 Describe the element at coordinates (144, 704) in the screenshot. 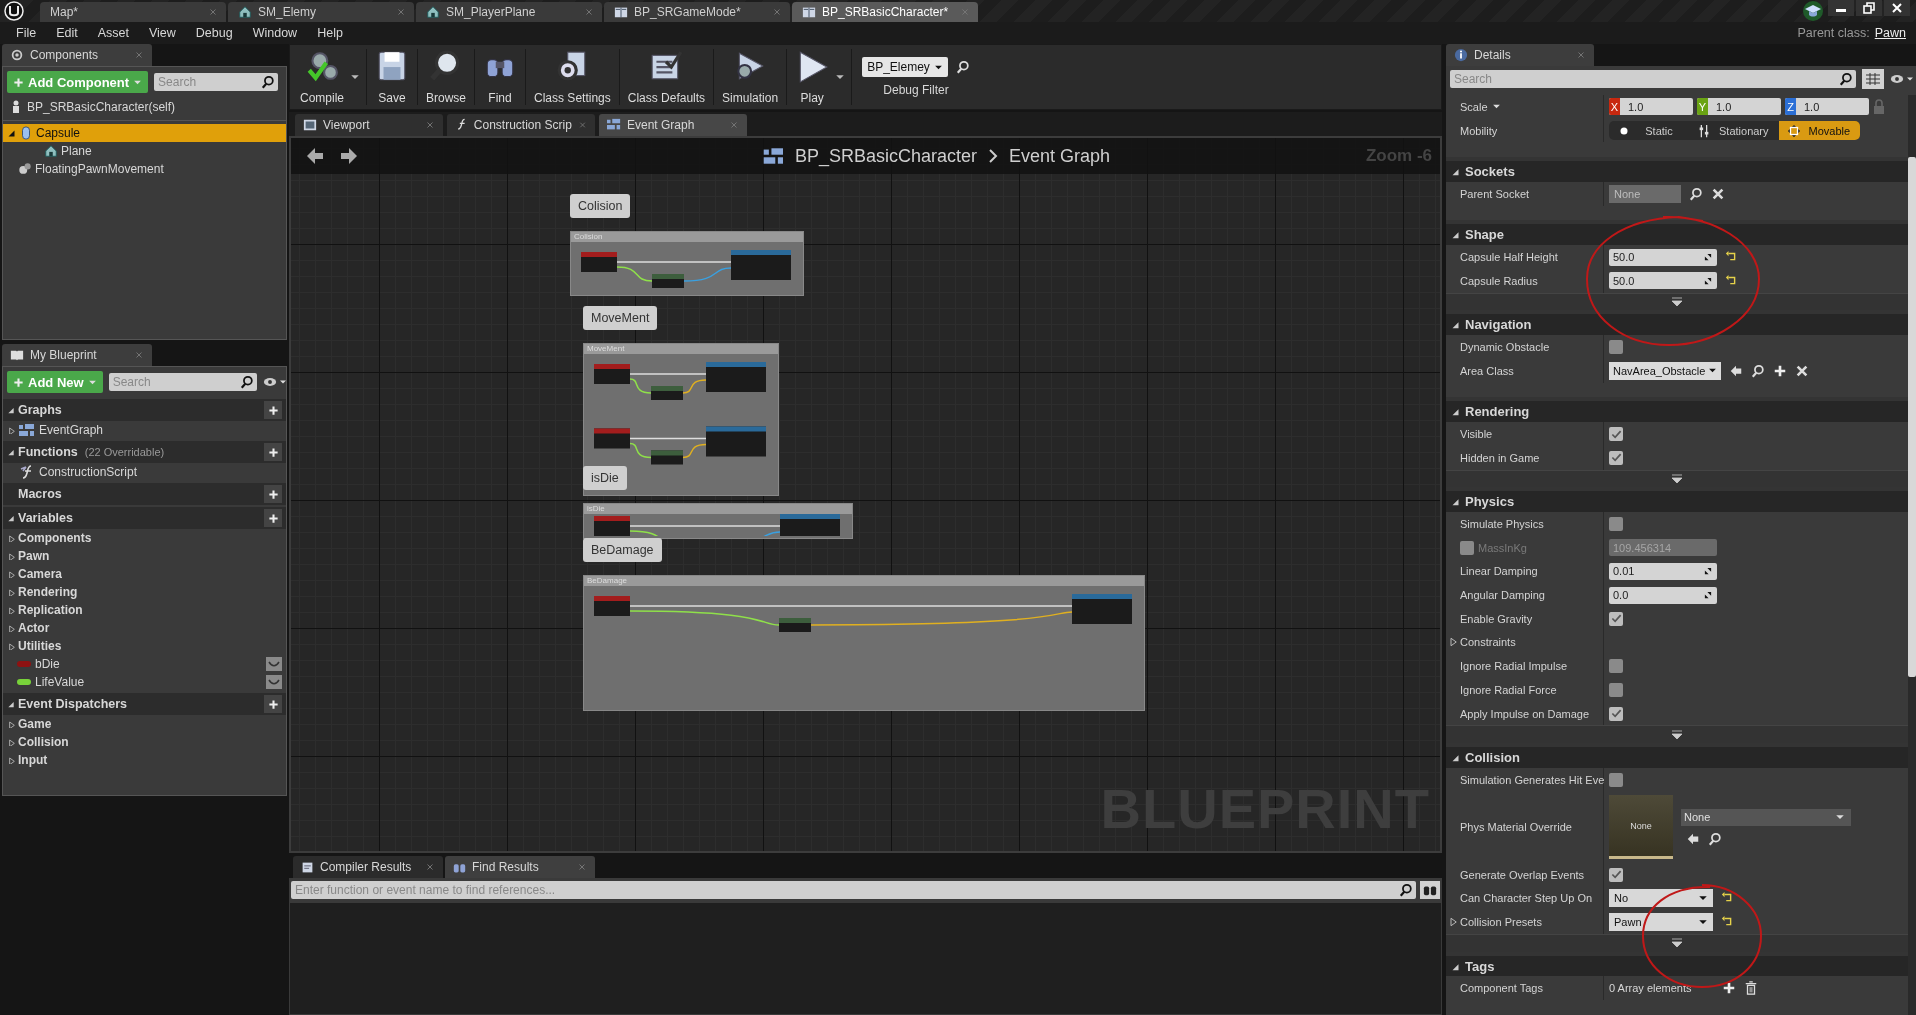

I see `section-header: Event Dispatchers` at that location.